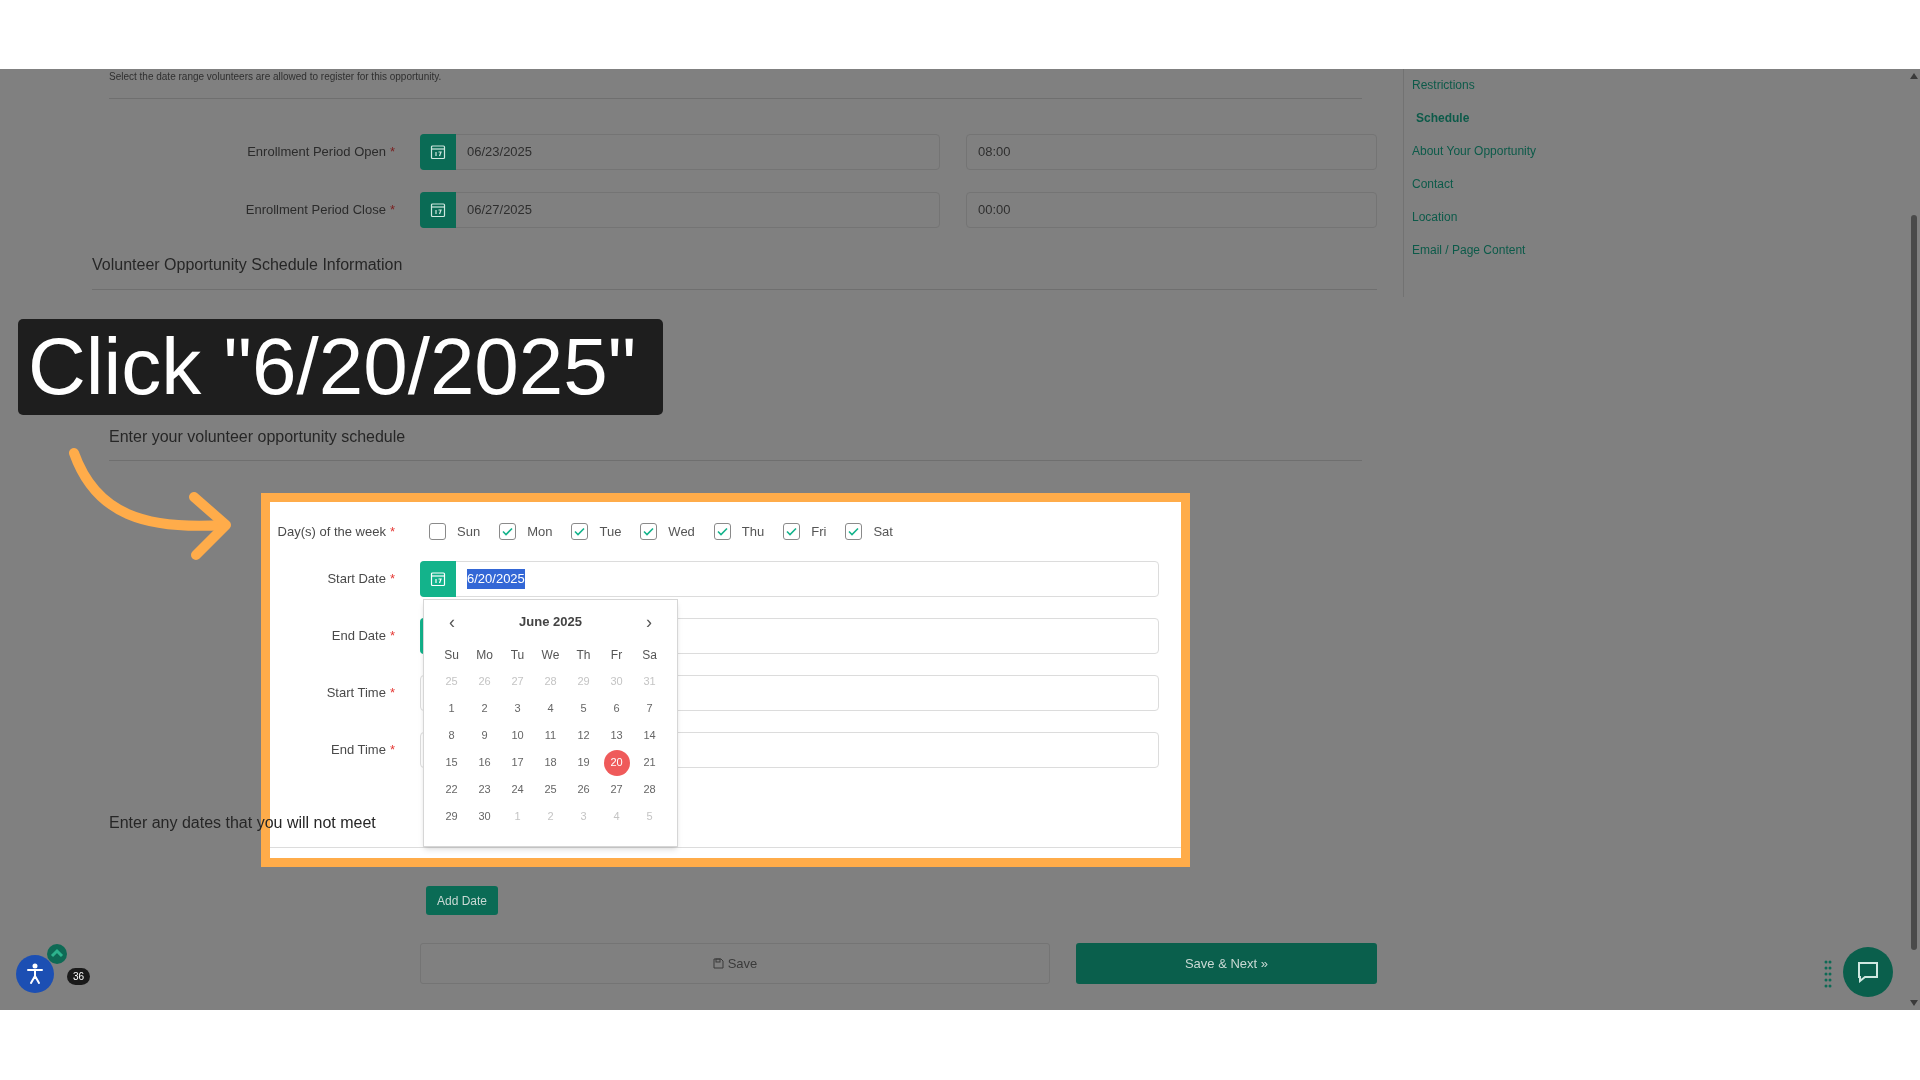 The height and width of the screenshot is (1080, 1920). Describe the element at coordinates (616, 762) in the screenshot. I see `calendar-day: 20` at that location.